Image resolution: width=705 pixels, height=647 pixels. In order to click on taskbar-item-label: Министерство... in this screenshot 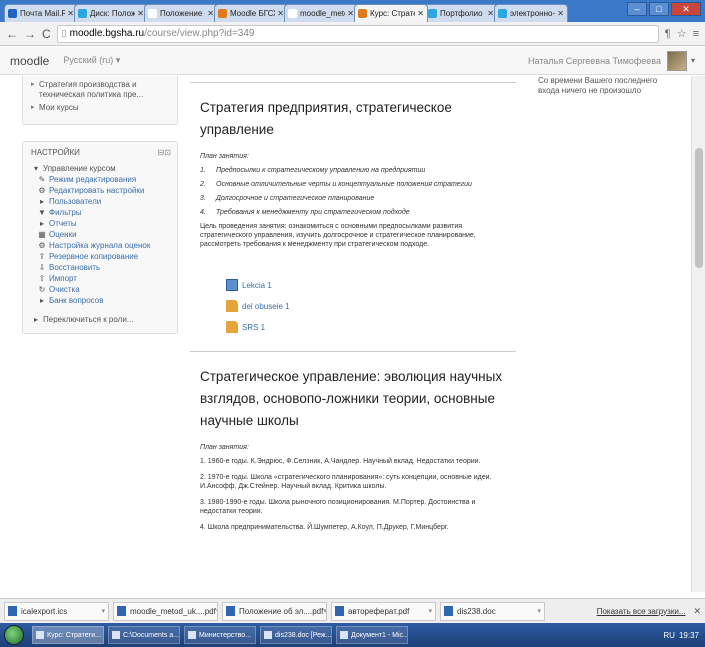, I will do `click(225, 635)`.